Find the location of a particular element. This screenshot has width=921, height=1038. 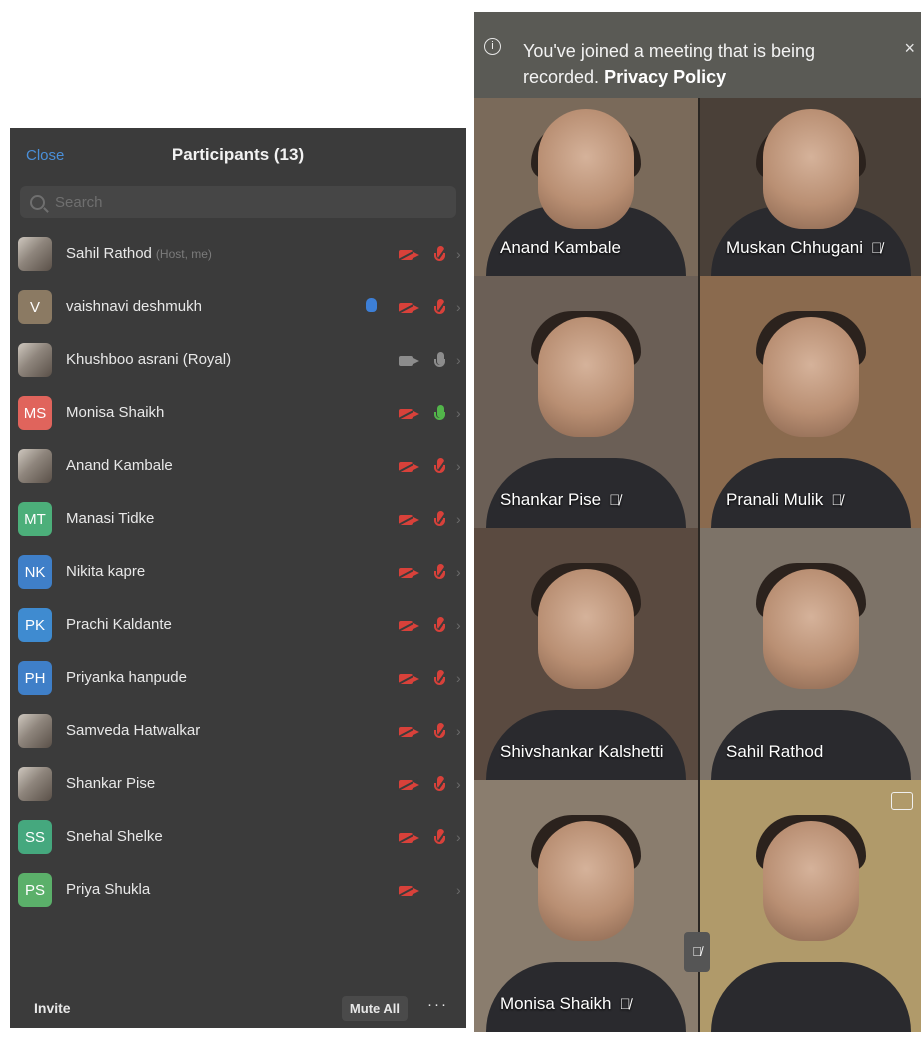

video-tile-name-text: Sahil Rathod is located at coordinates (775, 751).